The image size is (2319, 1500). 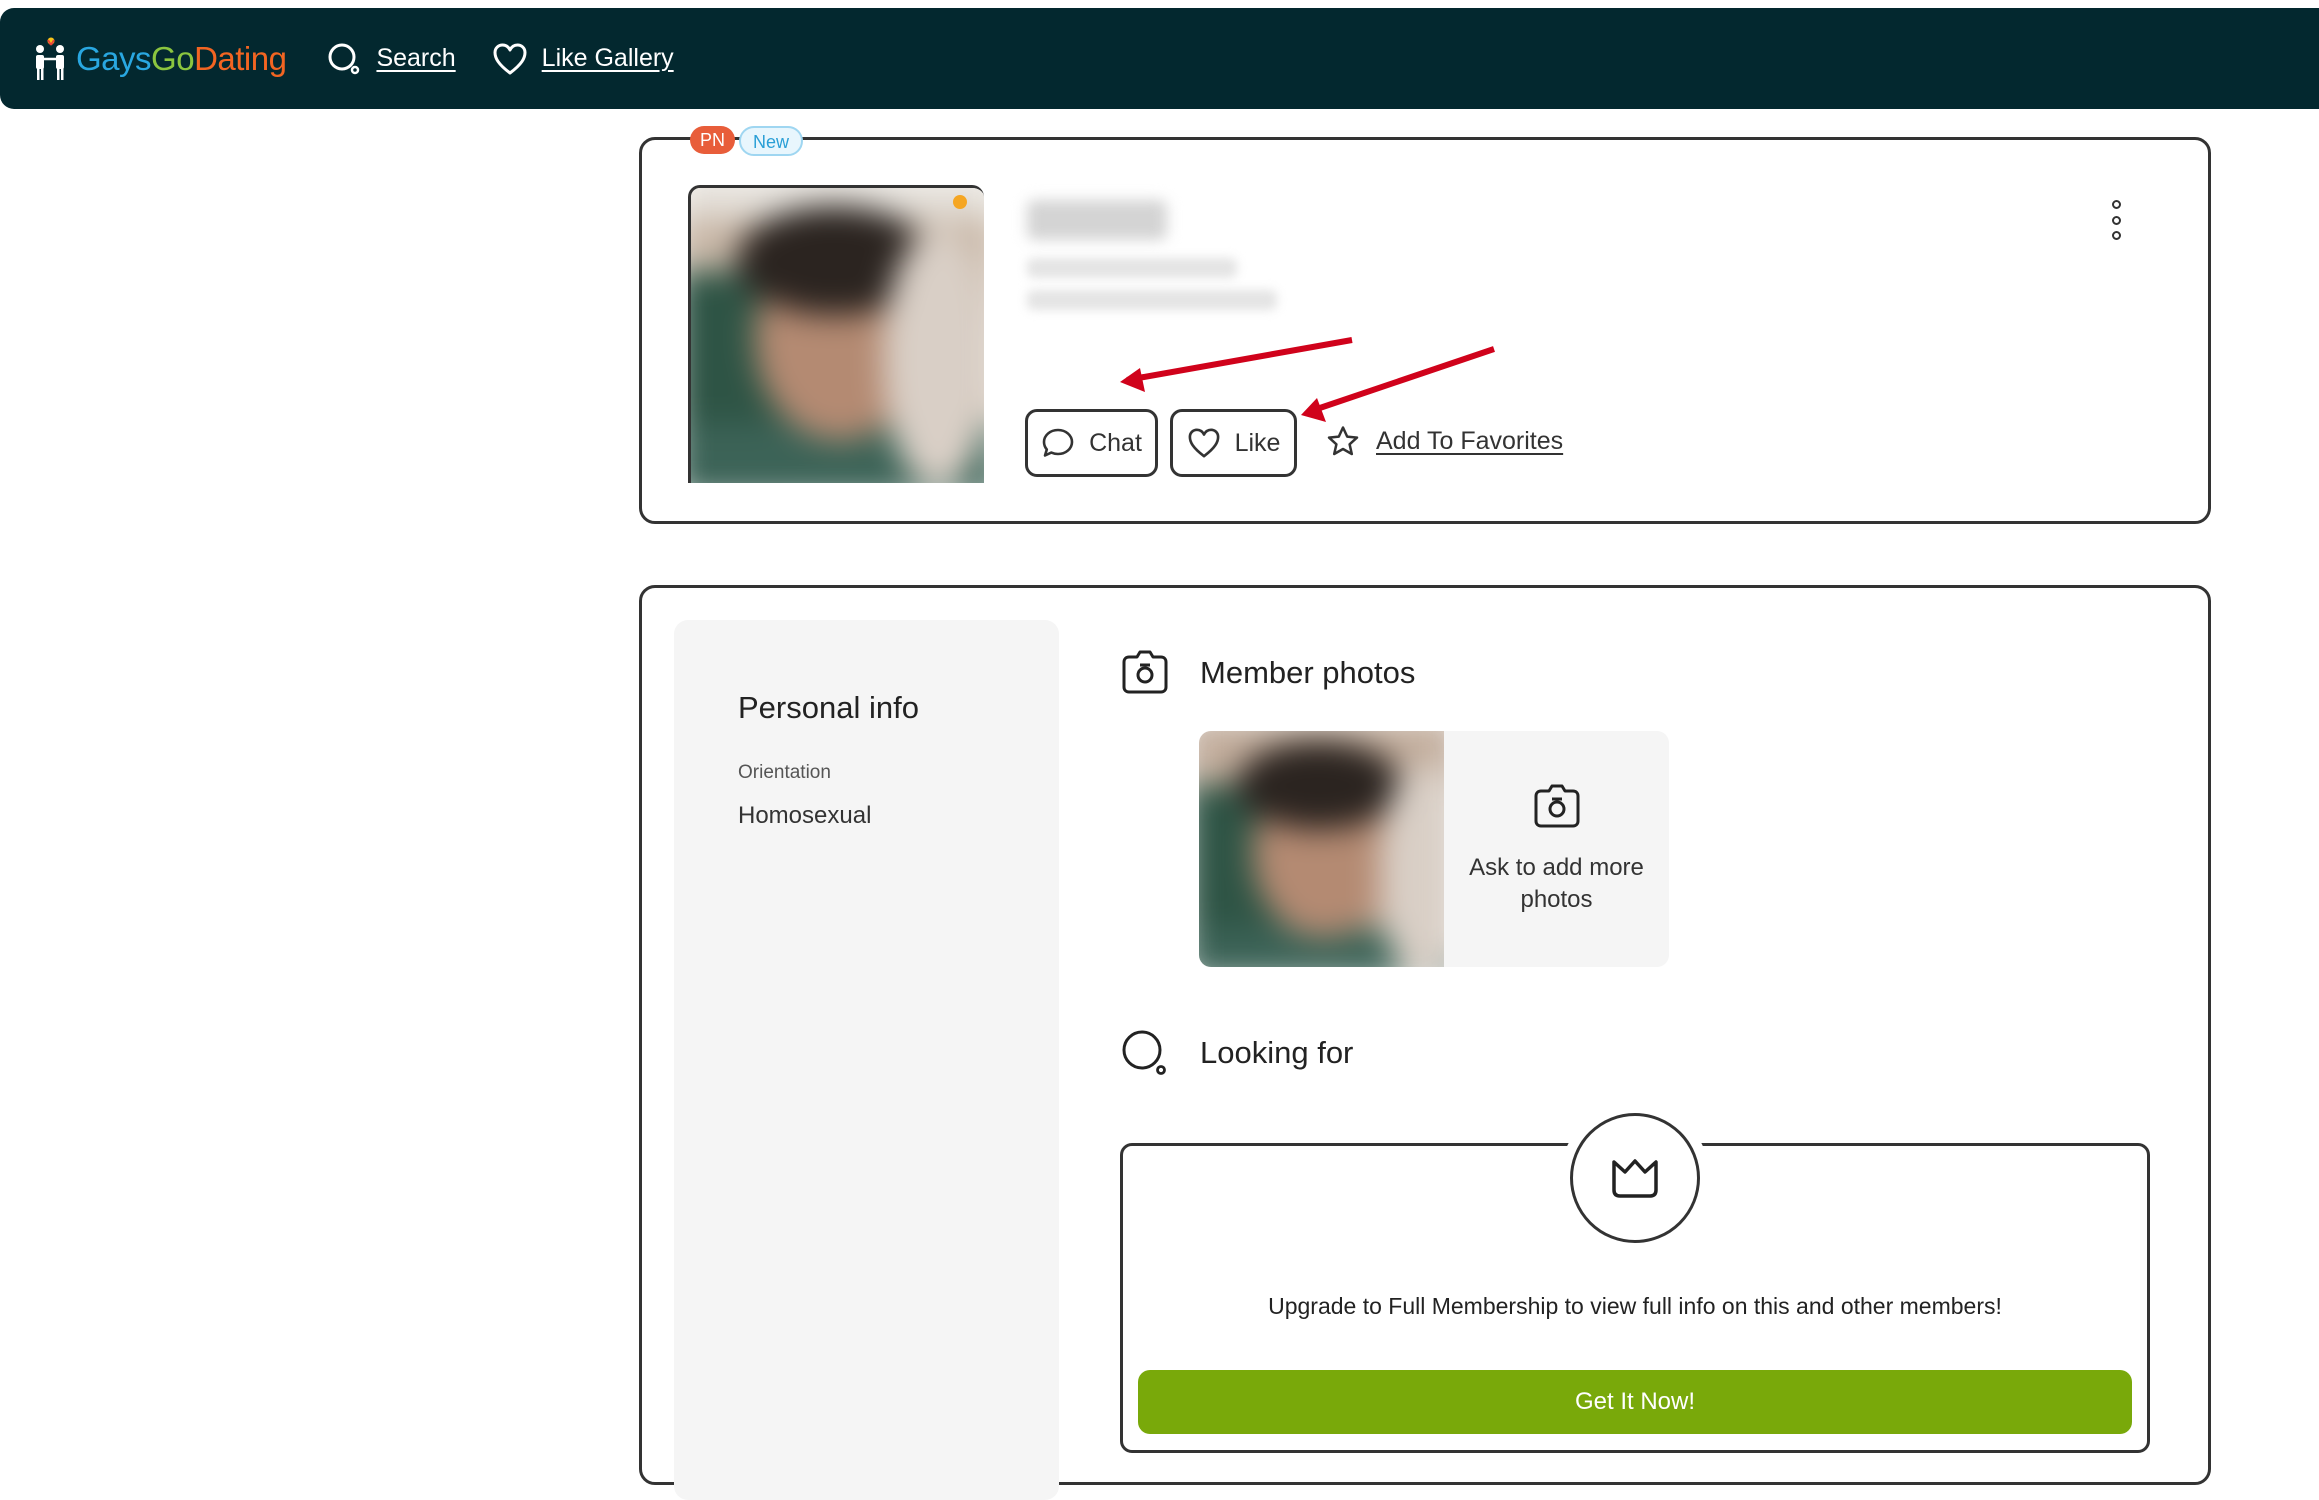 I want to click on get-it-now-label: Get It Now!, so click(x=1635, y=1401).